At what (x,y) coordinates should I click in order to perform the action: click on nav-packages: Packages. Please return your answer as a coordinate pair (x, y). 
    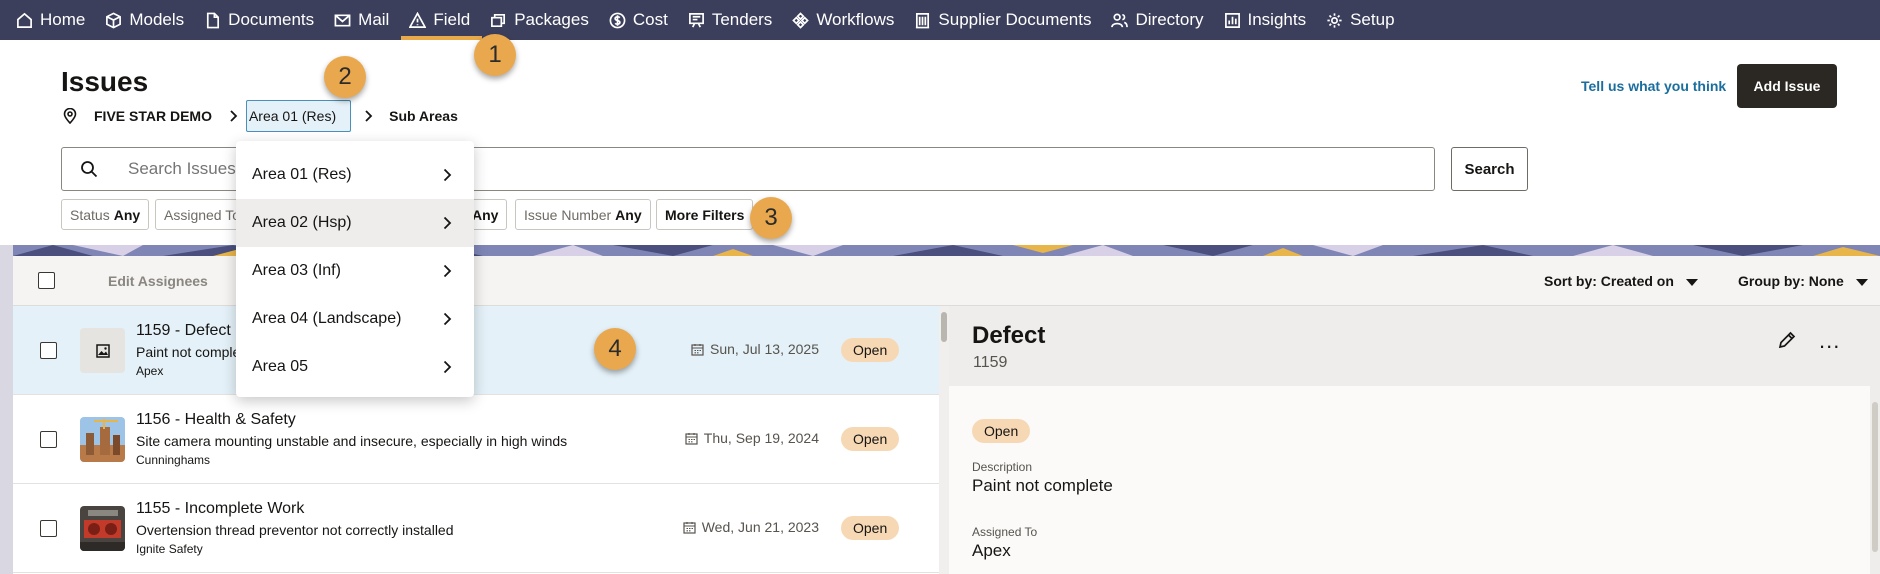
    Looking at the image, I should click on (547, 20).